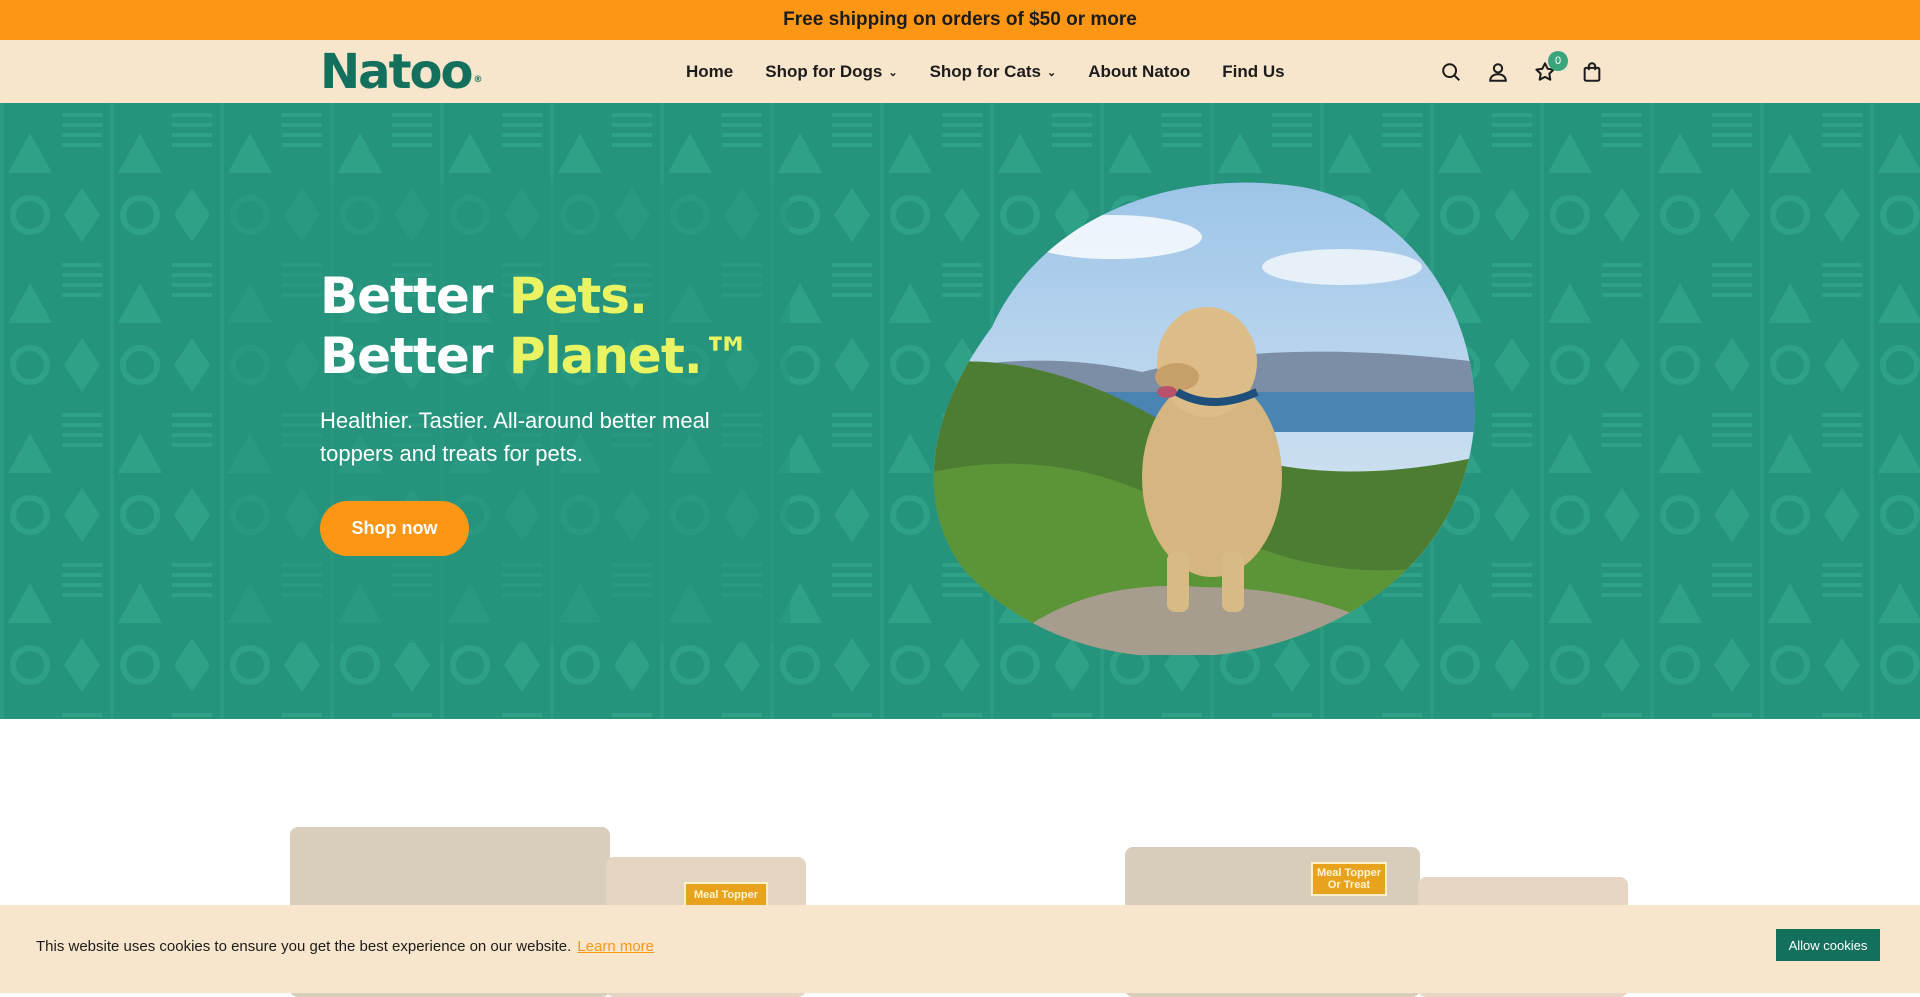  What do you see at coordinates (414, 296) in the screenshot?
I see `hero-line1-text: Better` at bounding box center [414, 296].